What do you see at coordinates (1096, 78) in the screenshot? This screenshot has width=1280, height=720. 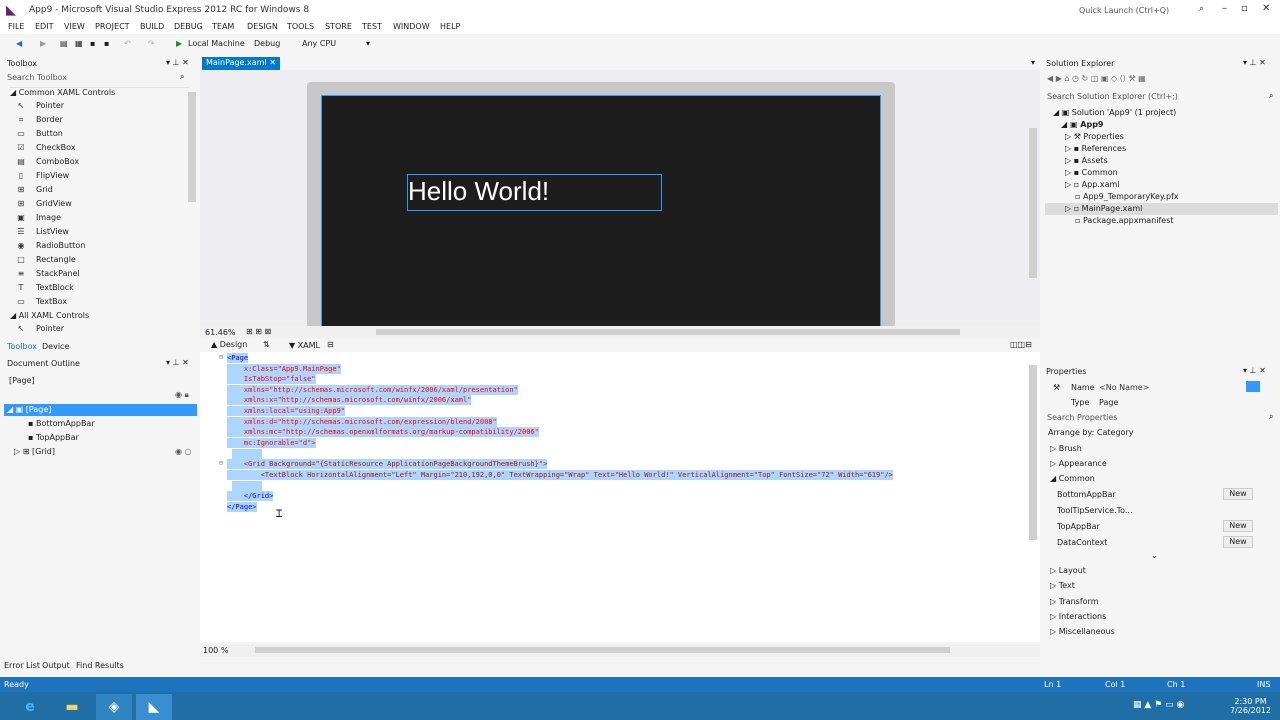 I see `solution-toolbar-icons: ◀ ▶ ⌂ ◷ ↻ ◫ ▣ ◇ ⟨⟩ ⚒ ▦` at bounding box center [1096, 78].